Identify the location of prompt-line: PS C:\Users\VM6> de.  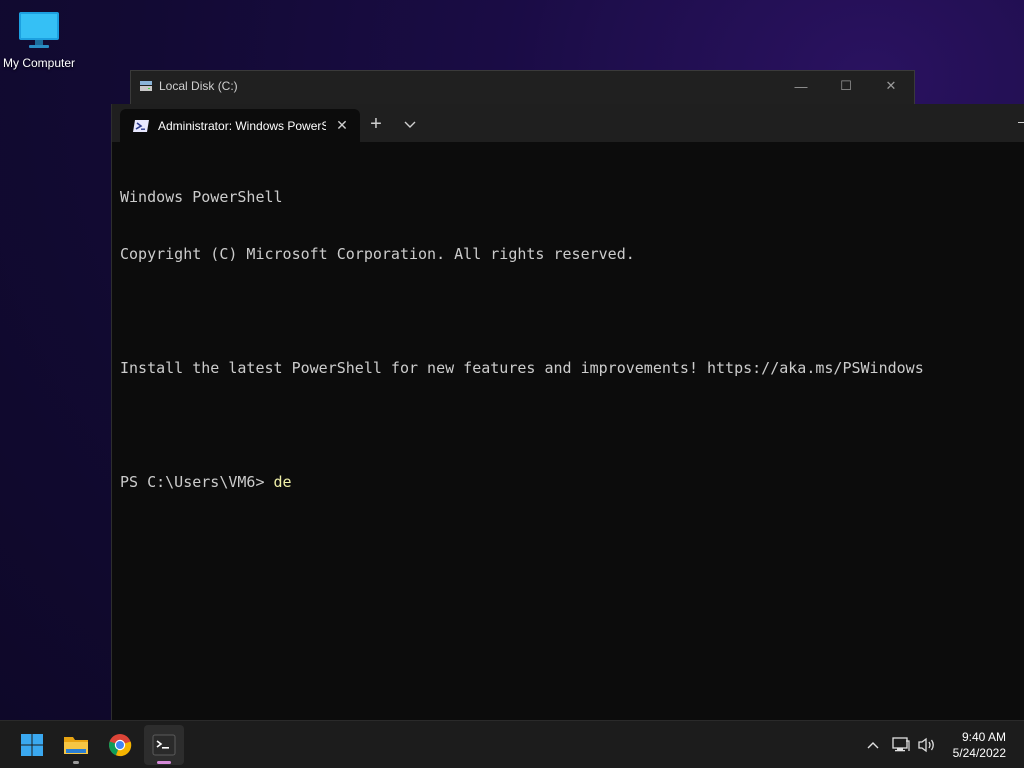
(568, 482).